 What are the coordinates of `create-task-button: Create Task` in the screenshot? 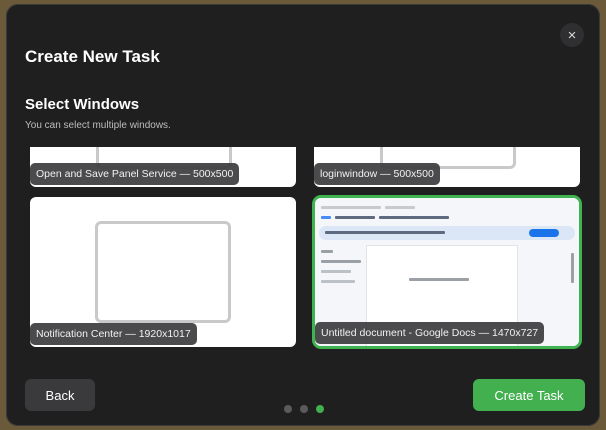 It's located at (529, 395).